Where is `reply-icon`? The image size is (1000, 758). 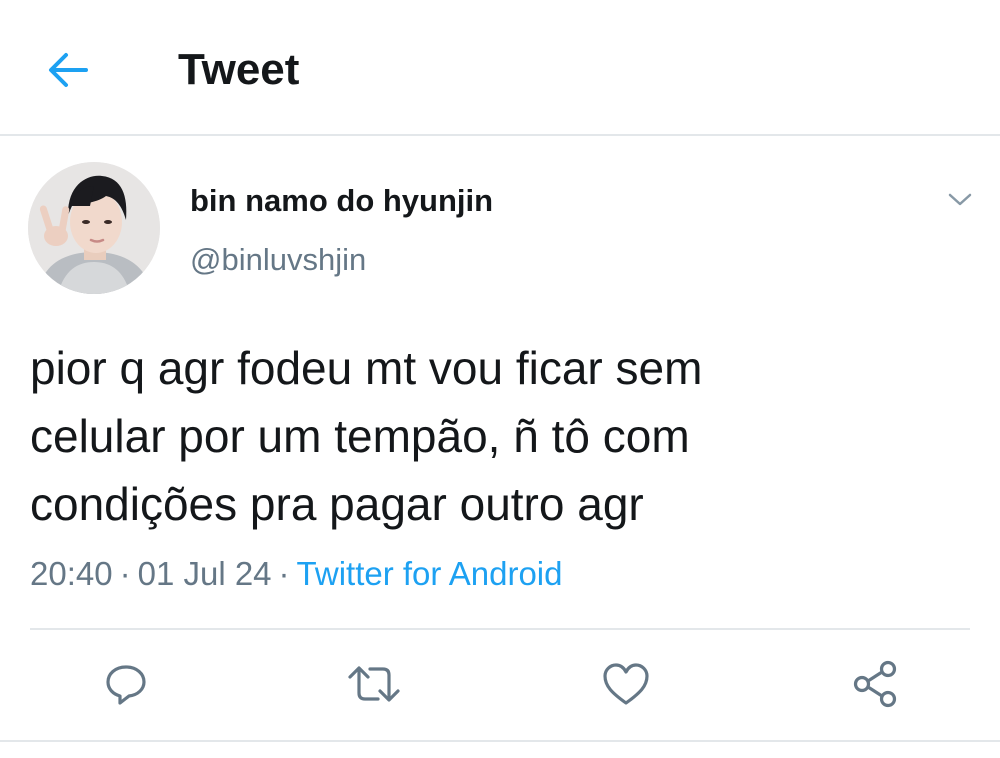
reply-icon is located at coordinates (126, 685).